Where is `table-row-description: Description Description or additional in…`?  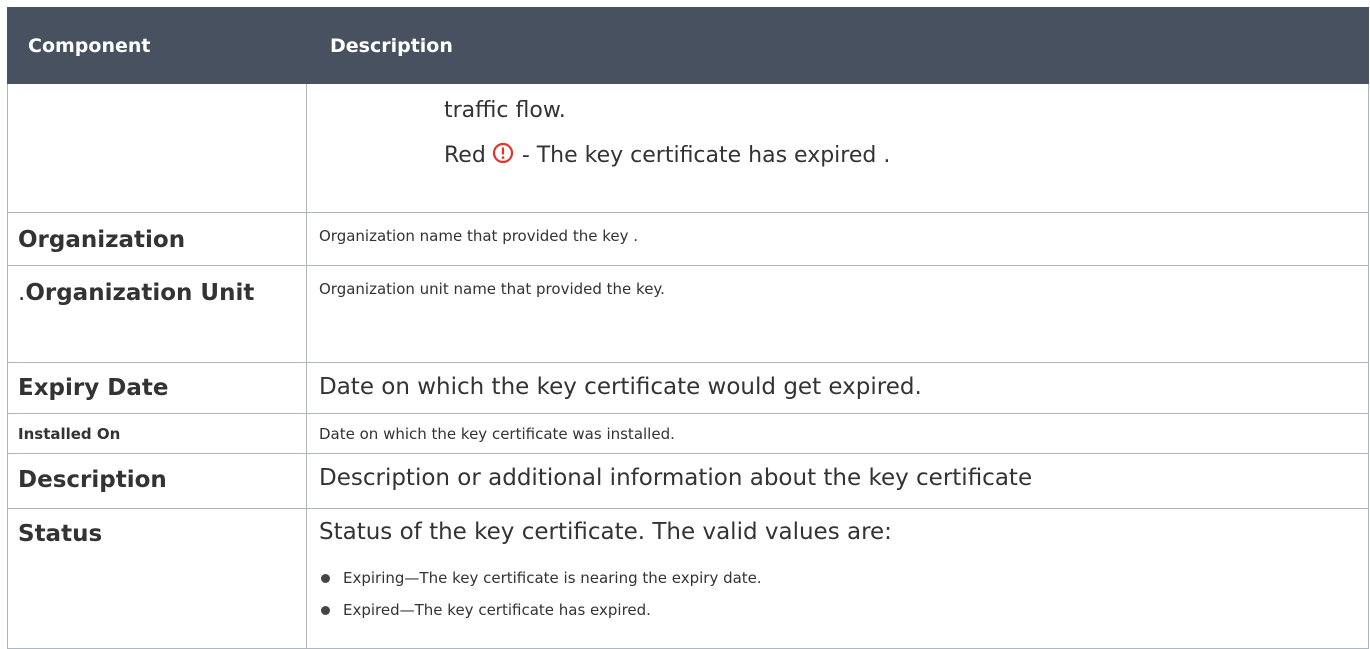
table-row-description: Description Description or additional in… is located at coordinates (688, 481).